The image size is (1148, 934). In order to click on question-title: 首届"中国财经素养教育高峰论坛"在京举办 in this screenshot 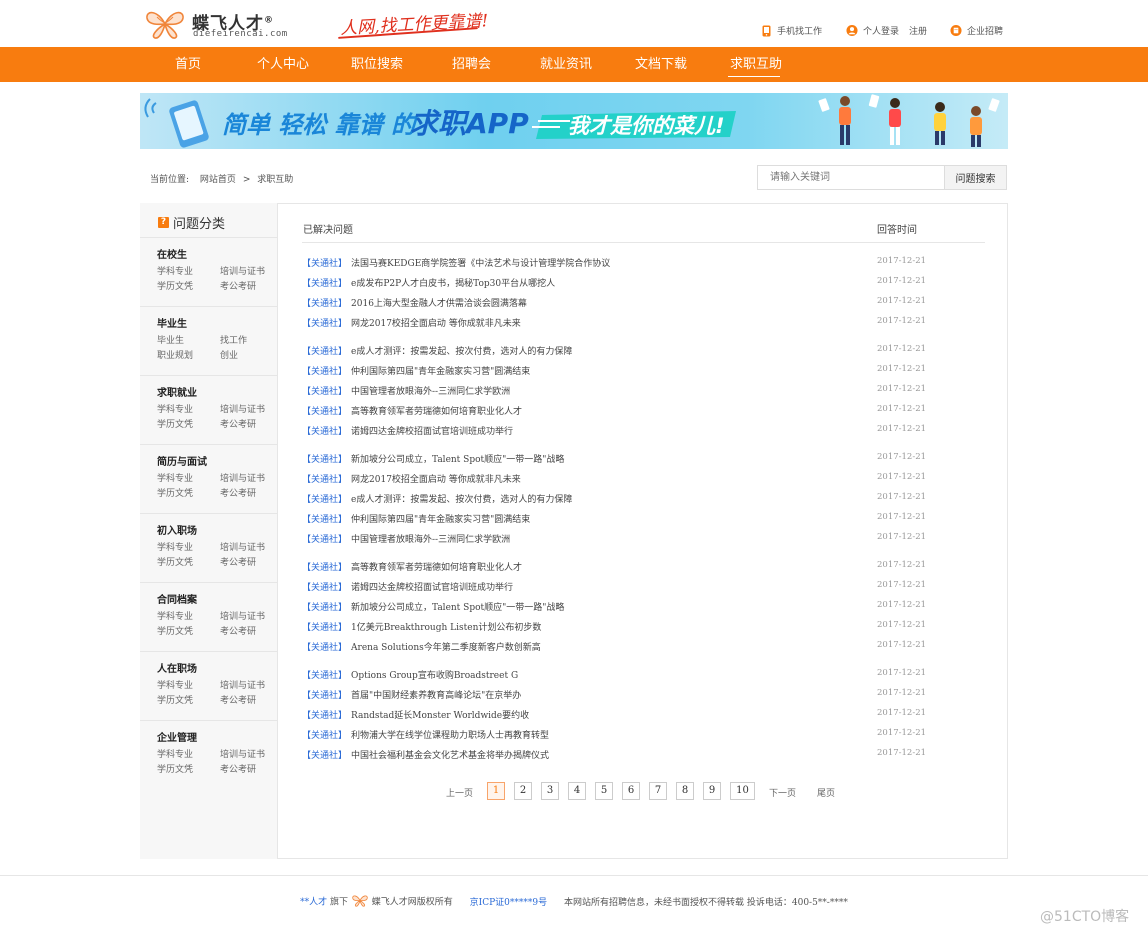, I will do `click(436, 696)`.